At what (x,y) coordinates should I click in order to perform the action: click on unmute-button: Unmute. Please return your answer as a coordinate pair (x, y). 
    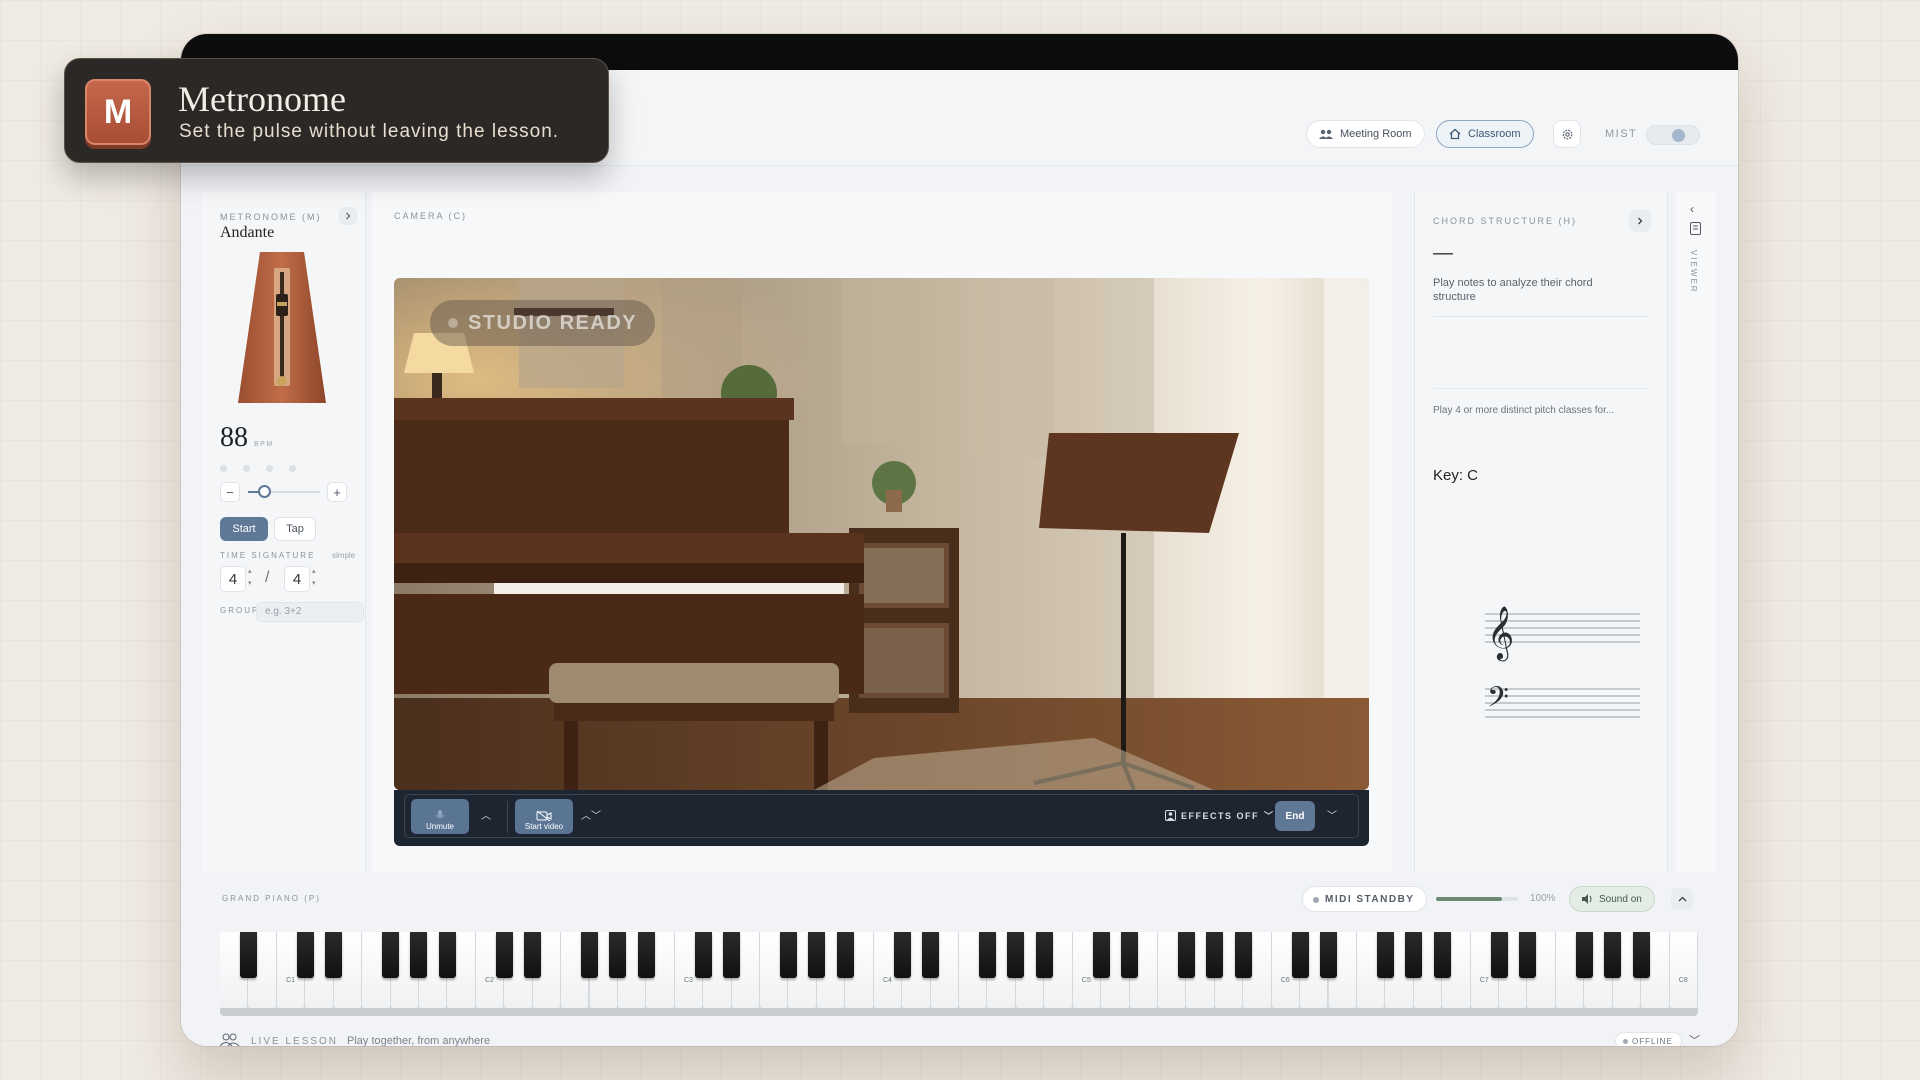
    Looking at the image, I should click on (440, 816).